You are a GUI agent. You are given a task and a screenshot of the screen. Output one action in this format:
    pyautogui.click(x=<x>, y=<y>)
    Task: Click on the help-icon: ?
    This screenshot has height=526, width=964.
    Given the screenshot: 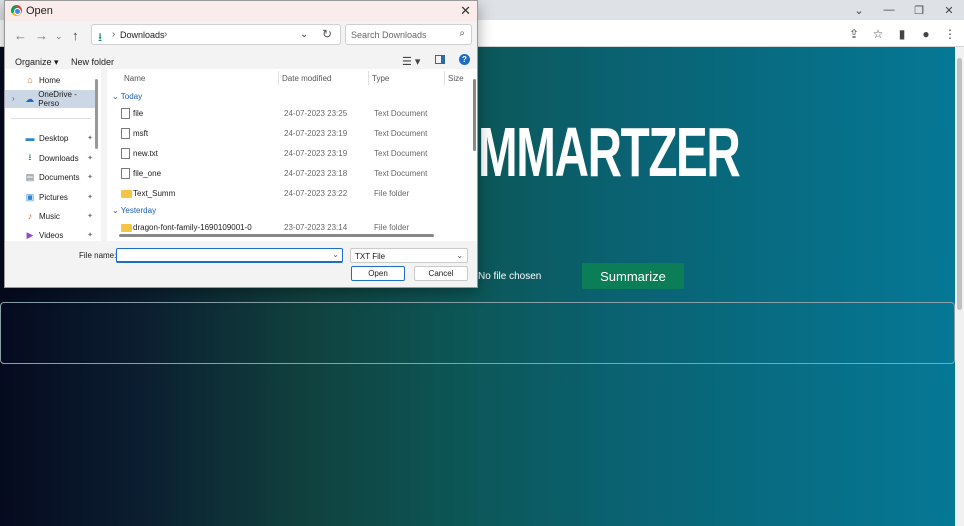 What is the action you would take?
    pyautogui.click(x=464, y=59)
    